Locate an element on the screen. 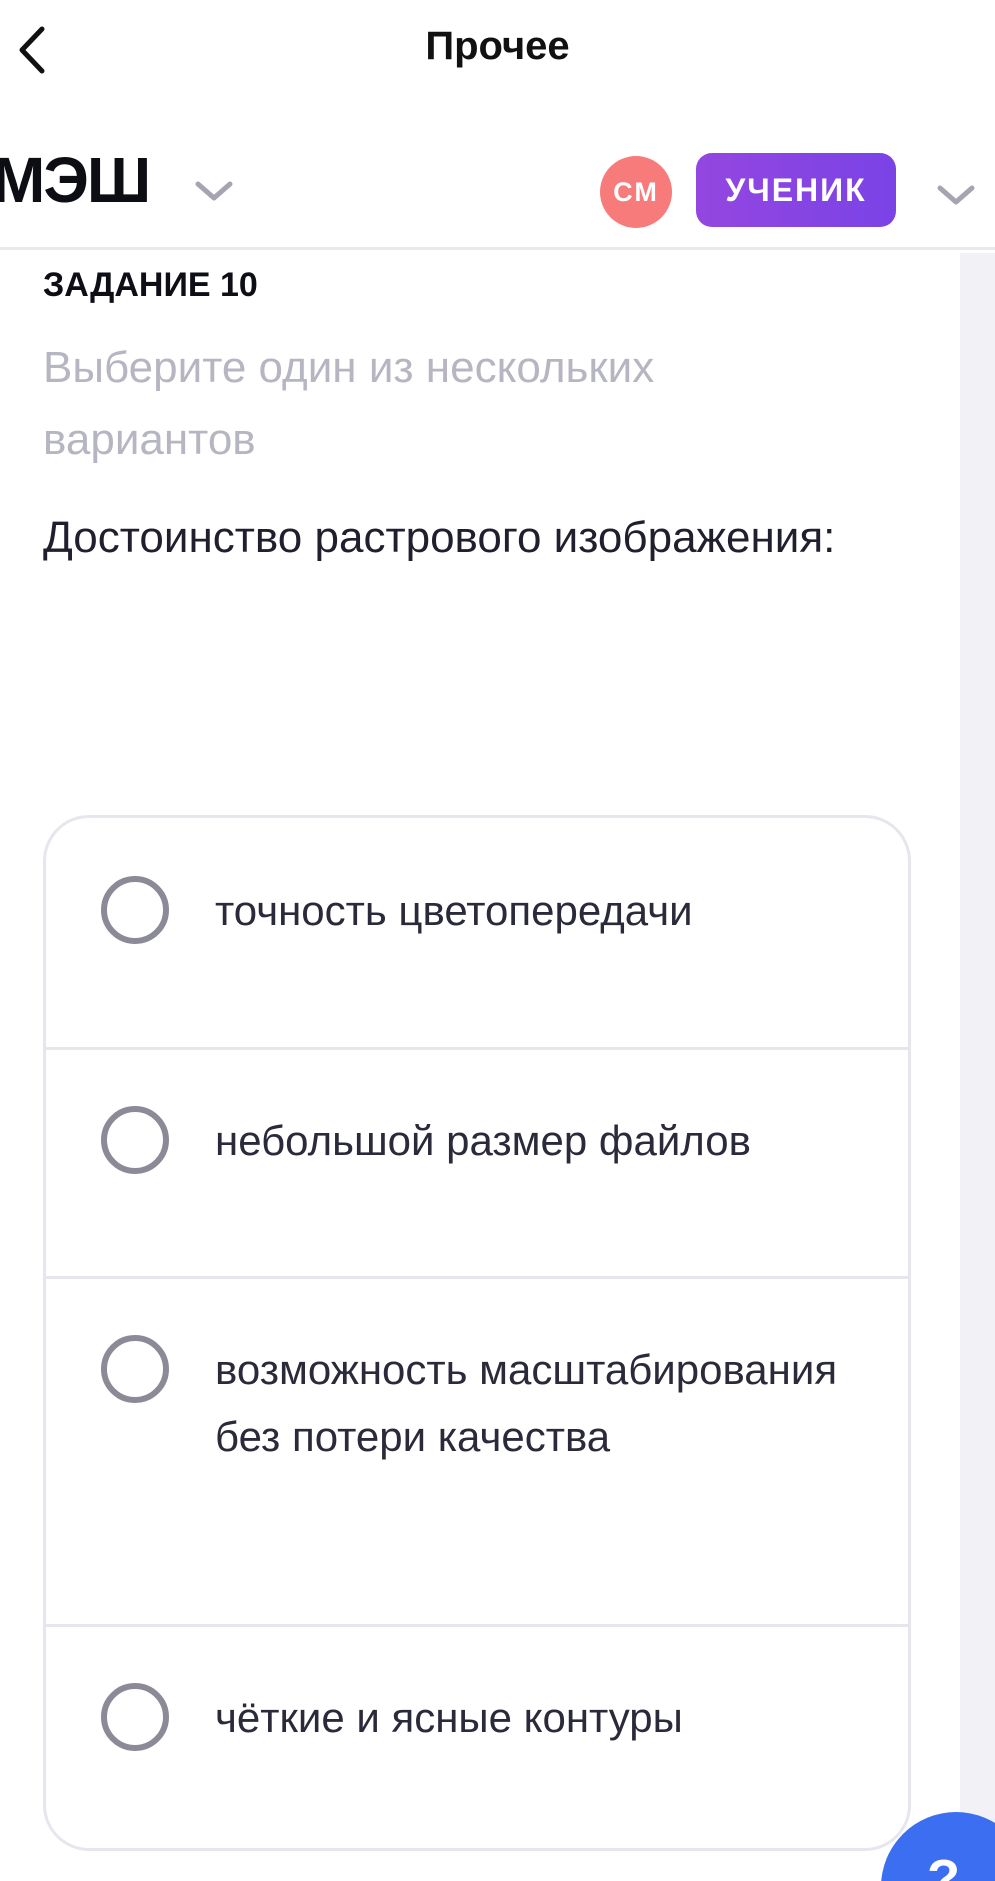  option-text: точность цветопередачи is located at coordinates (454, 910).